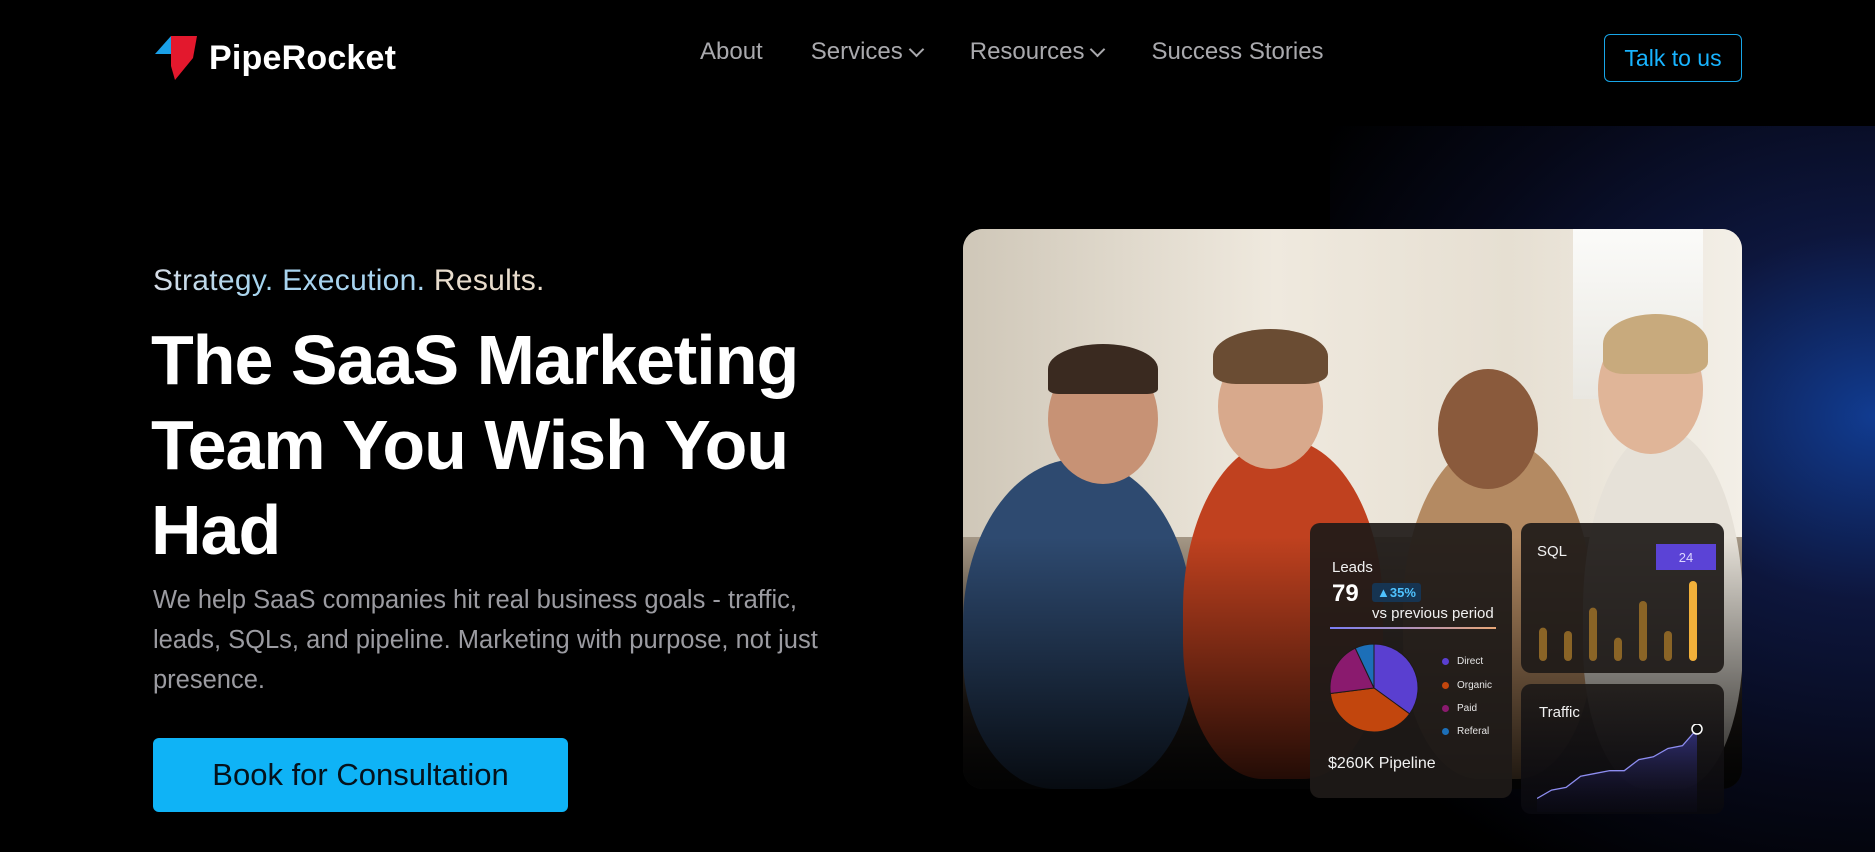  What do you see at coordinates (354, 280) in the screenshot?
I see `tagline-execution: Execution.` at bounding box center [354, 280].